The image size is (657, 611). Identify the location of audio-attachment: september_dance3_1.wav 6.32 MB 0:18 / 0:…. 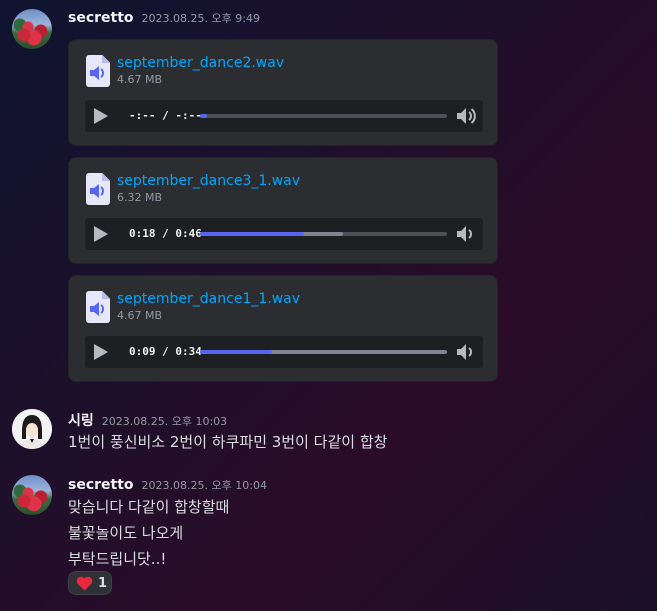
(283, 210).